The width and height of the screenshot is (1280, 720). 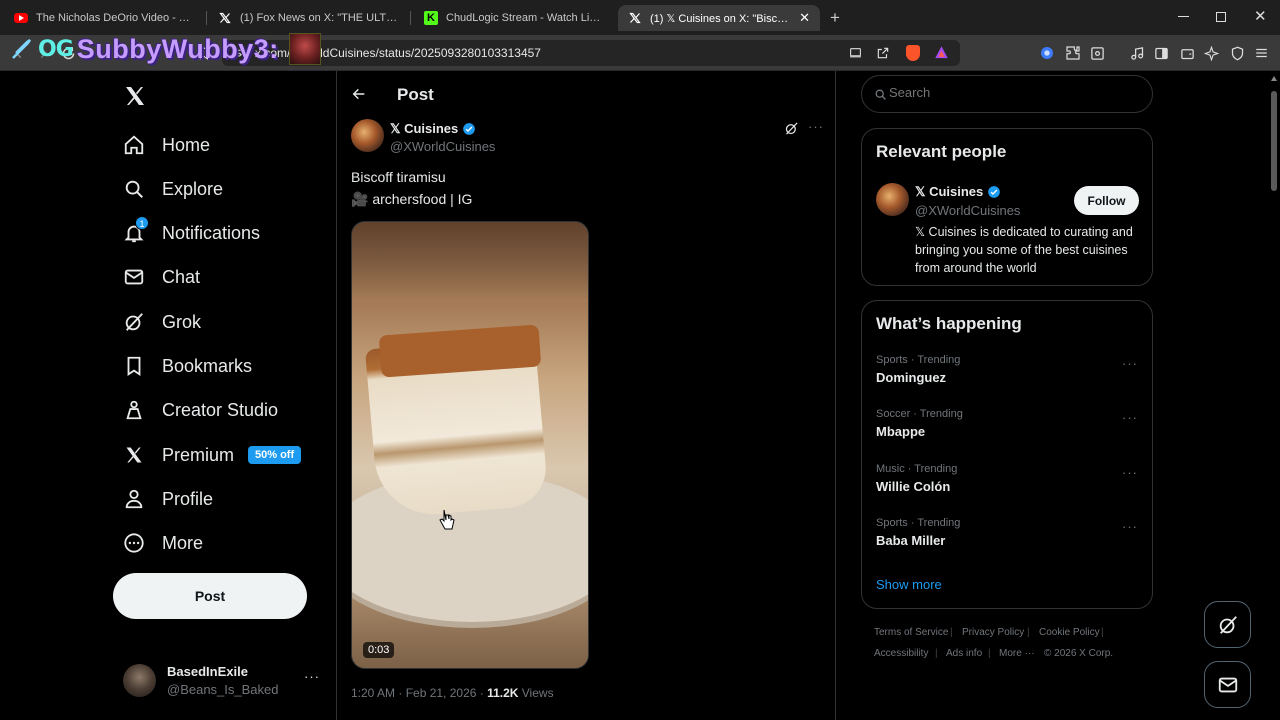 What do you see at coordinates (210, 596) in the screenshot?
I see `compose-post-button: Post` at bounding box center [210, 596].